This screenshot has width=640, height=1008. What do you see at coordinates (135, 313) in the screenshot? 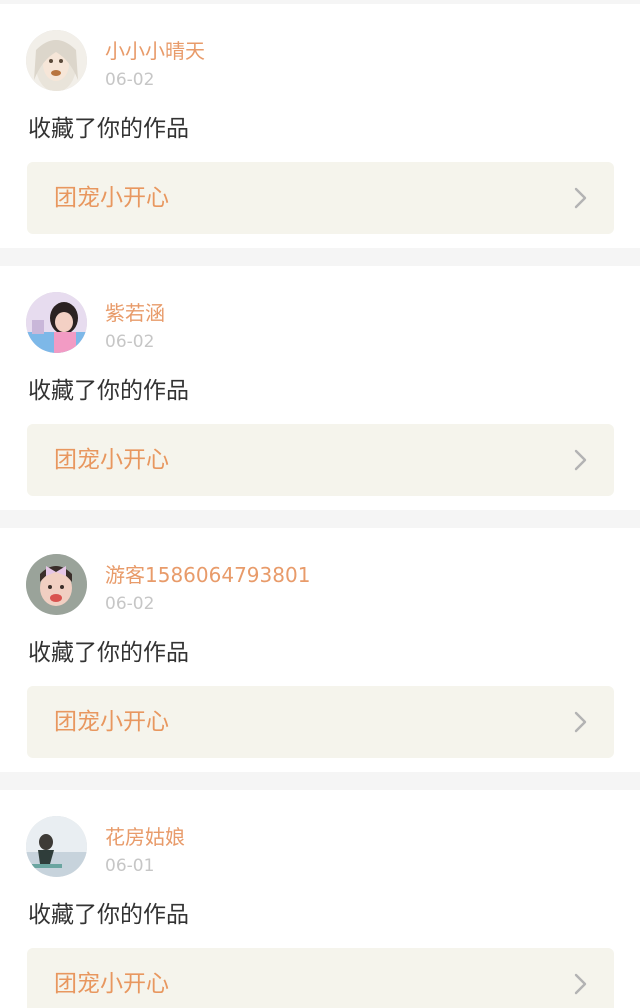
I see `username: 紫若涵` at bounding box center [135, 313].